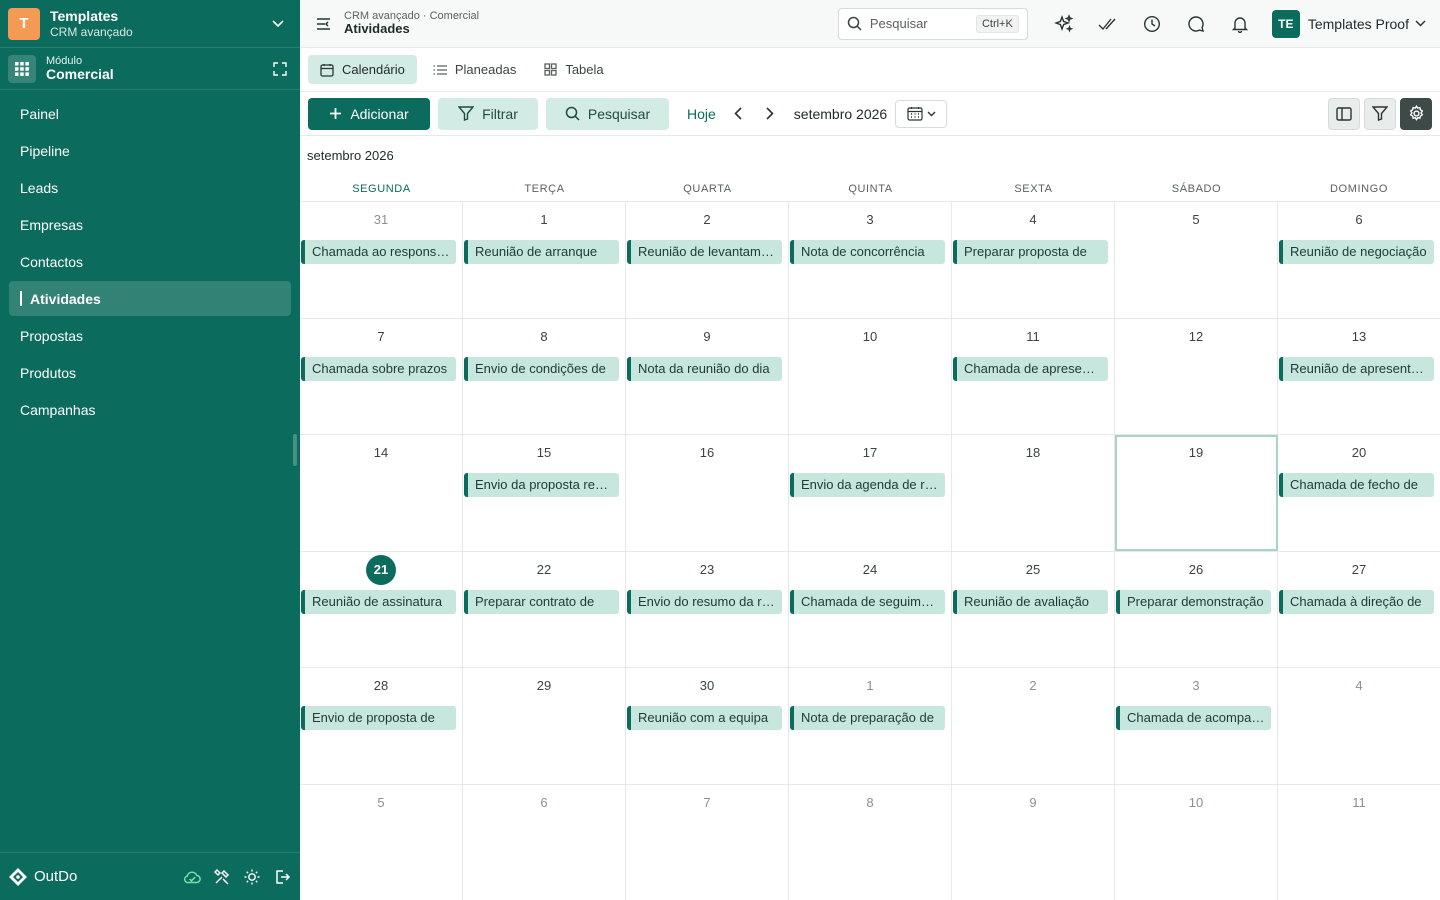 The image size is (1440, 900). What do you see at coordinates (150, 372) in the screenshot?
I see `sidebar-item-produtos: Produtos` at bounding box center [150, 372].